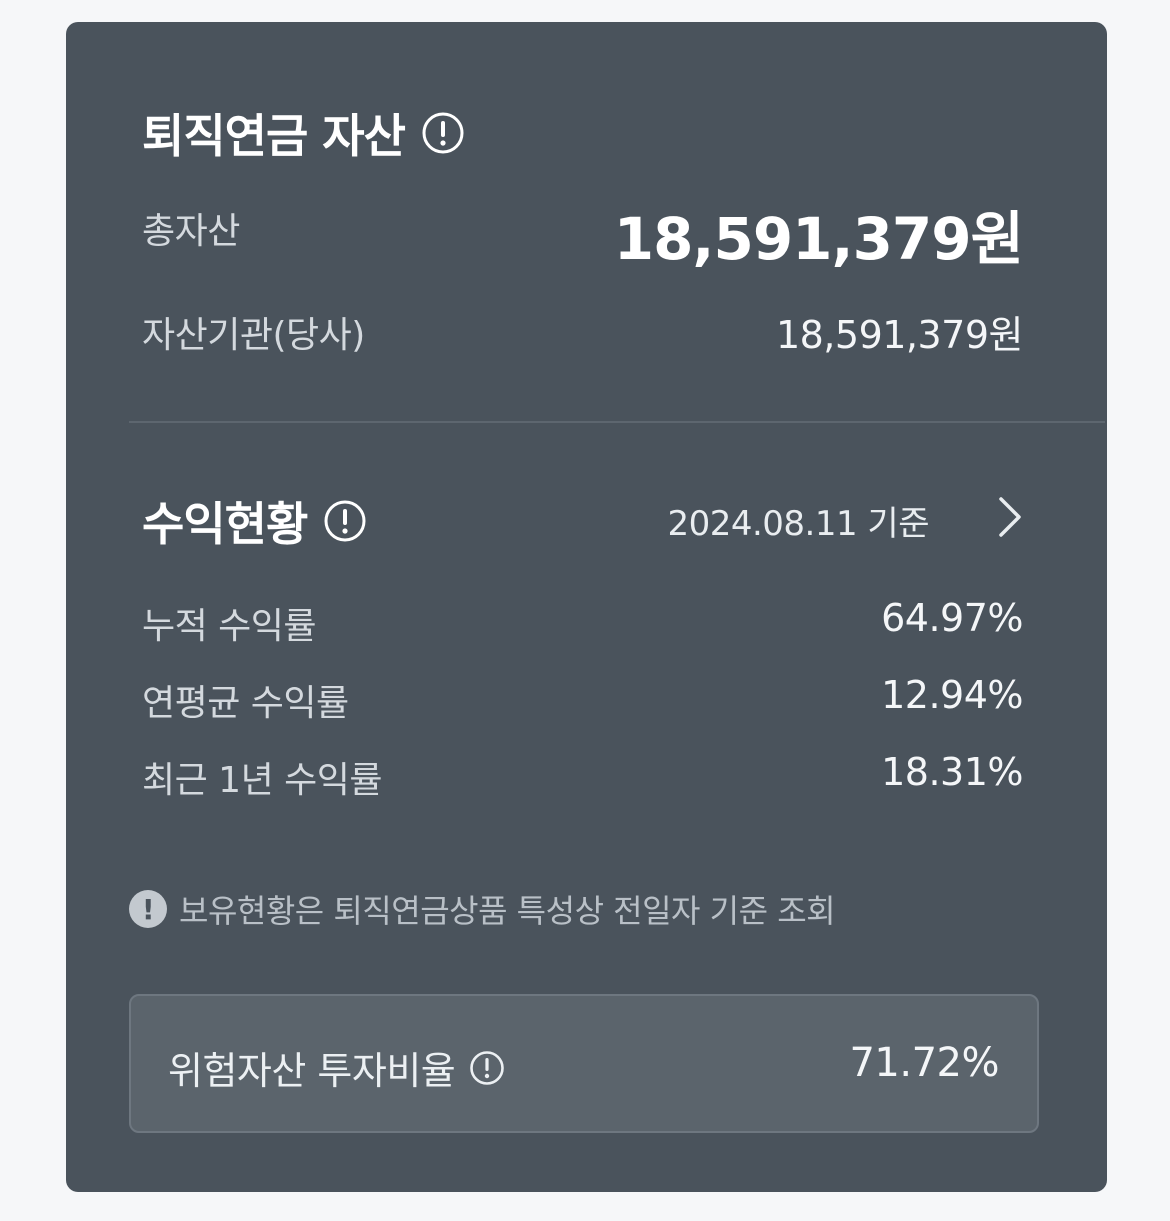  I want to click on recent-year-return-value: 18.31%, so click(952, 772).